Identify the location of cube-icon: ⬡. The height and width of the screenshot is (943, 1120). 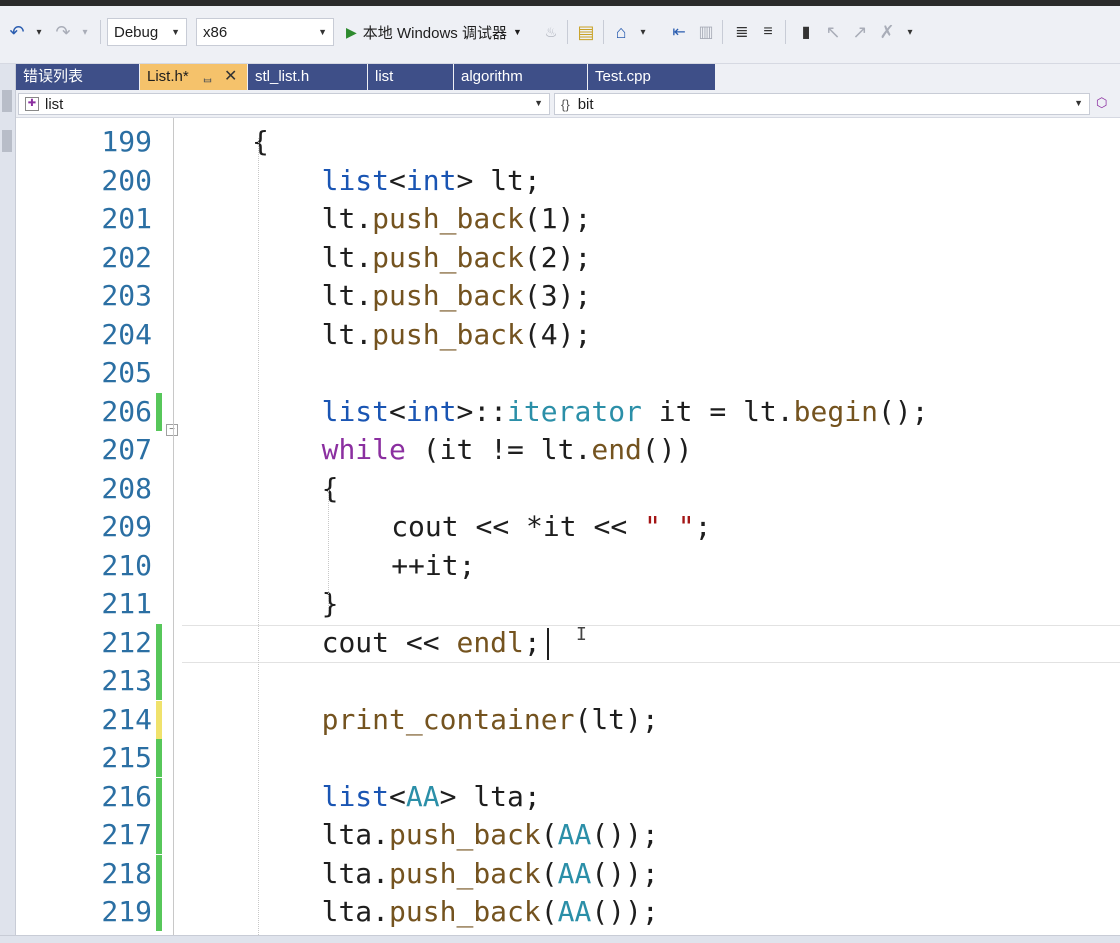
(1101, 103).